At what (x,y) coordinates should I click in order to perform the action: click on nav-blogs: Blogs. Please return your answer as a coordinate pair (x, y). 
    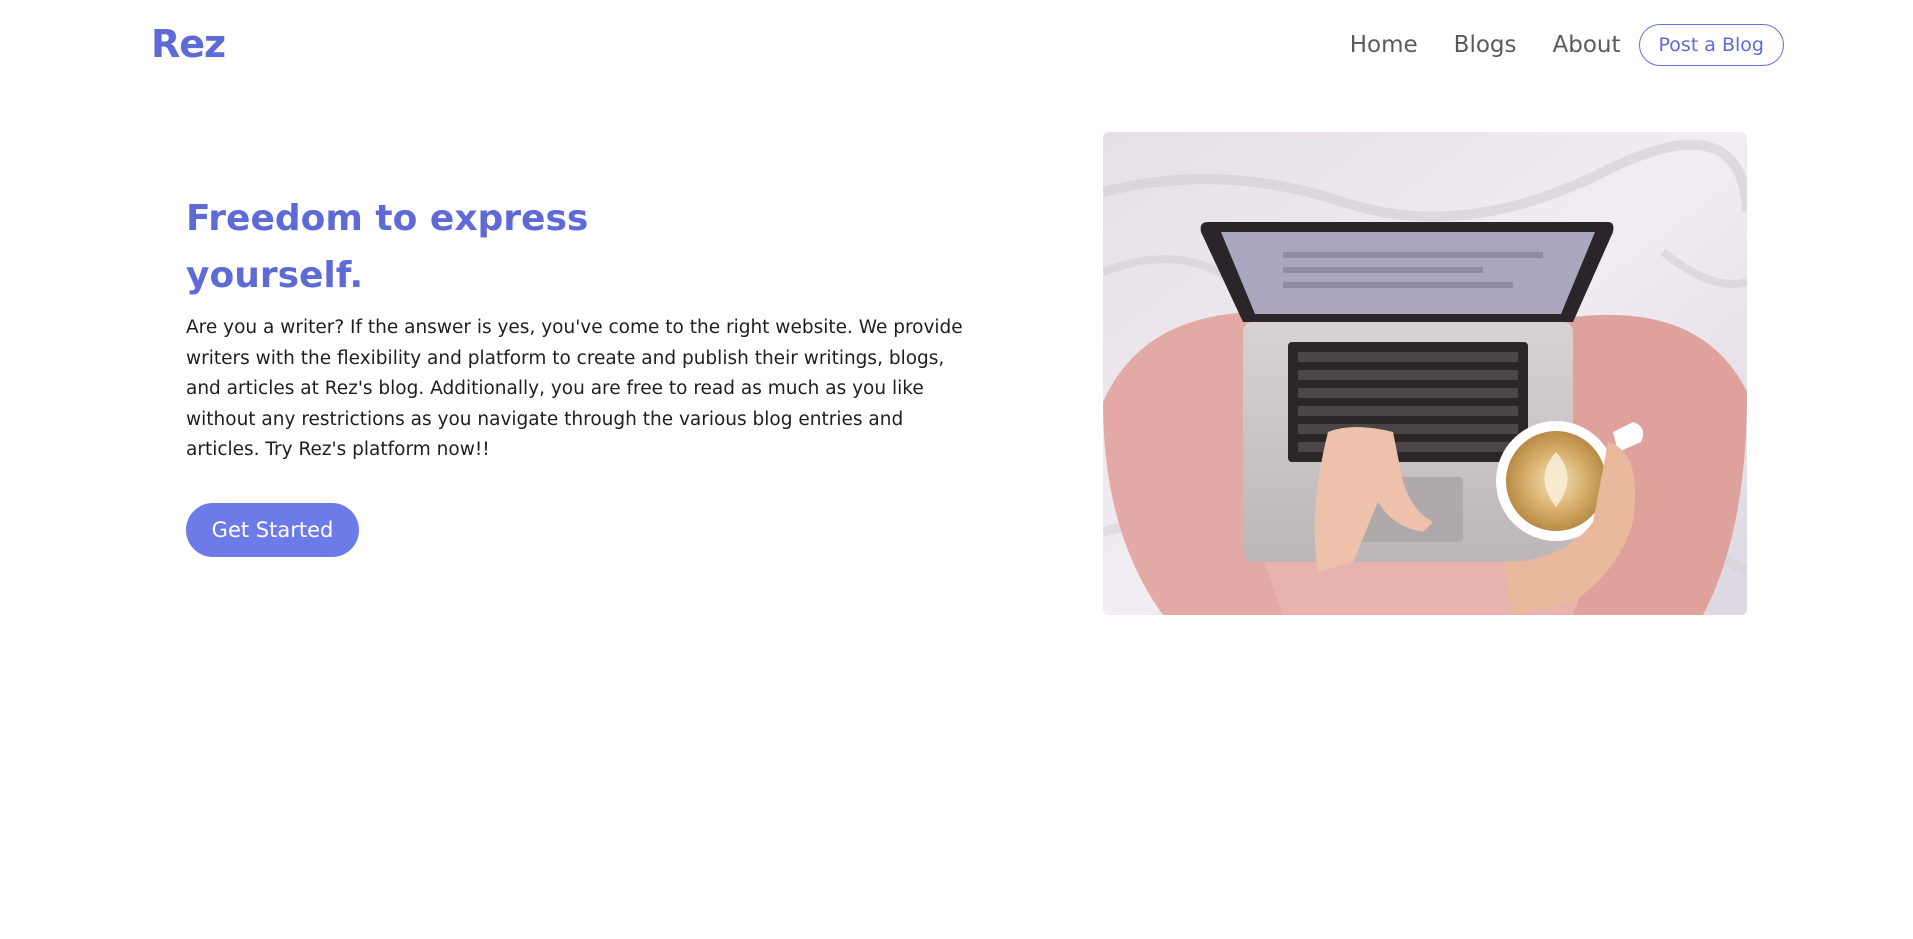
    Looking at the image, I should click on (1485, 45).